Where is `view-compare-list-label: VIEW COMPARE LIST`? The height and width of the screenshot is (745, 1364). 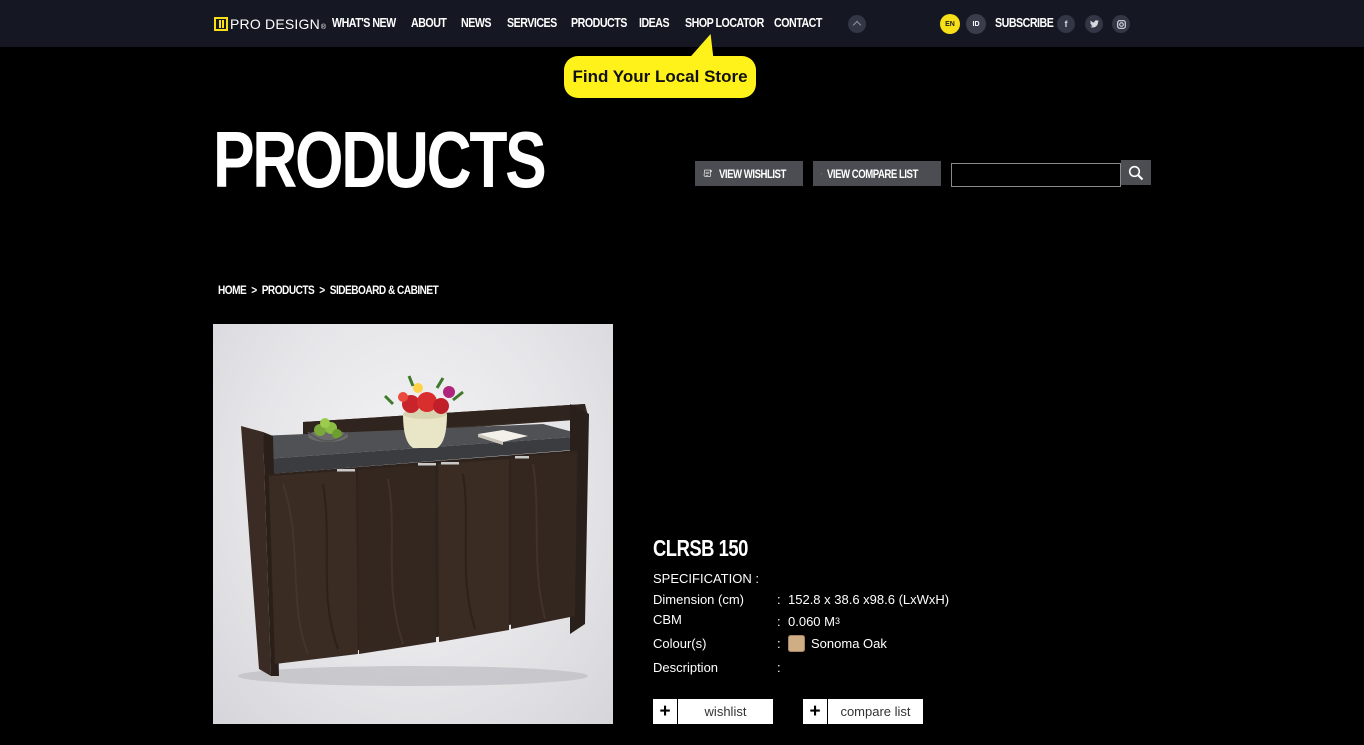
view-compare-list-label: VIEW COMPARE LIST is located at coordinates (873, 173).